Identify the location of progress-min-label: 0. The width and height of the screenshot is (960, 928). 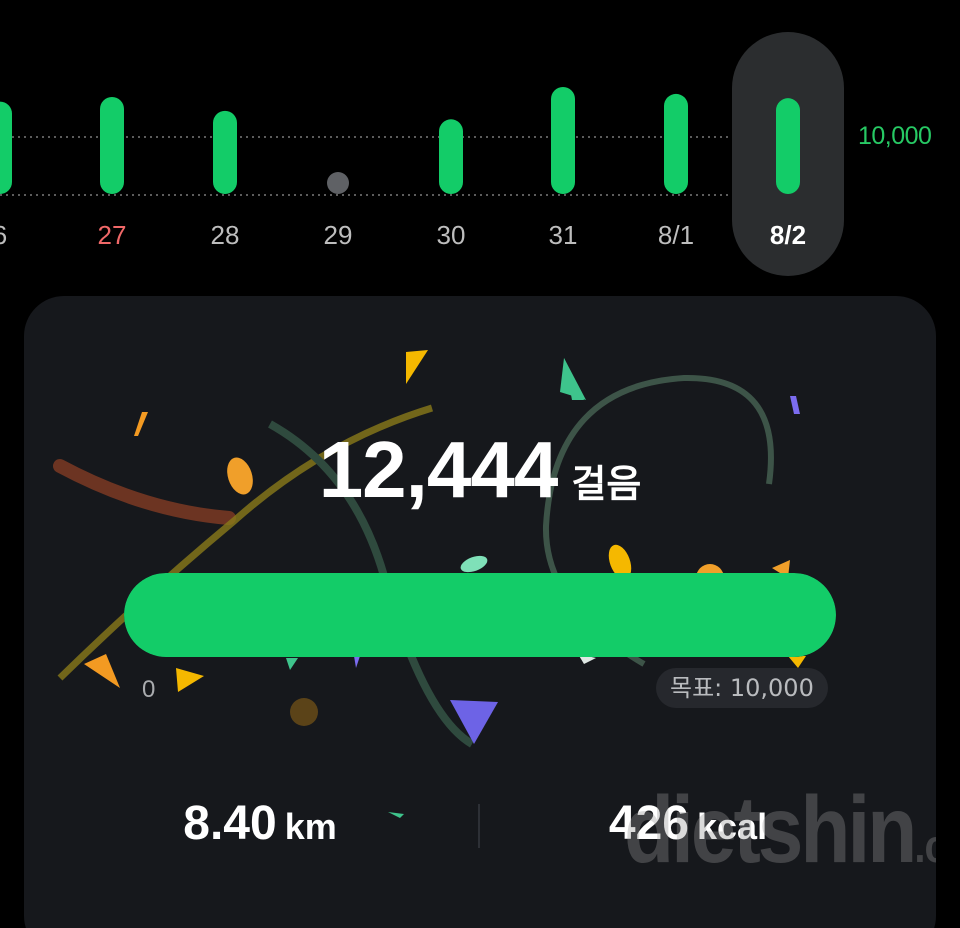
(149, 689).